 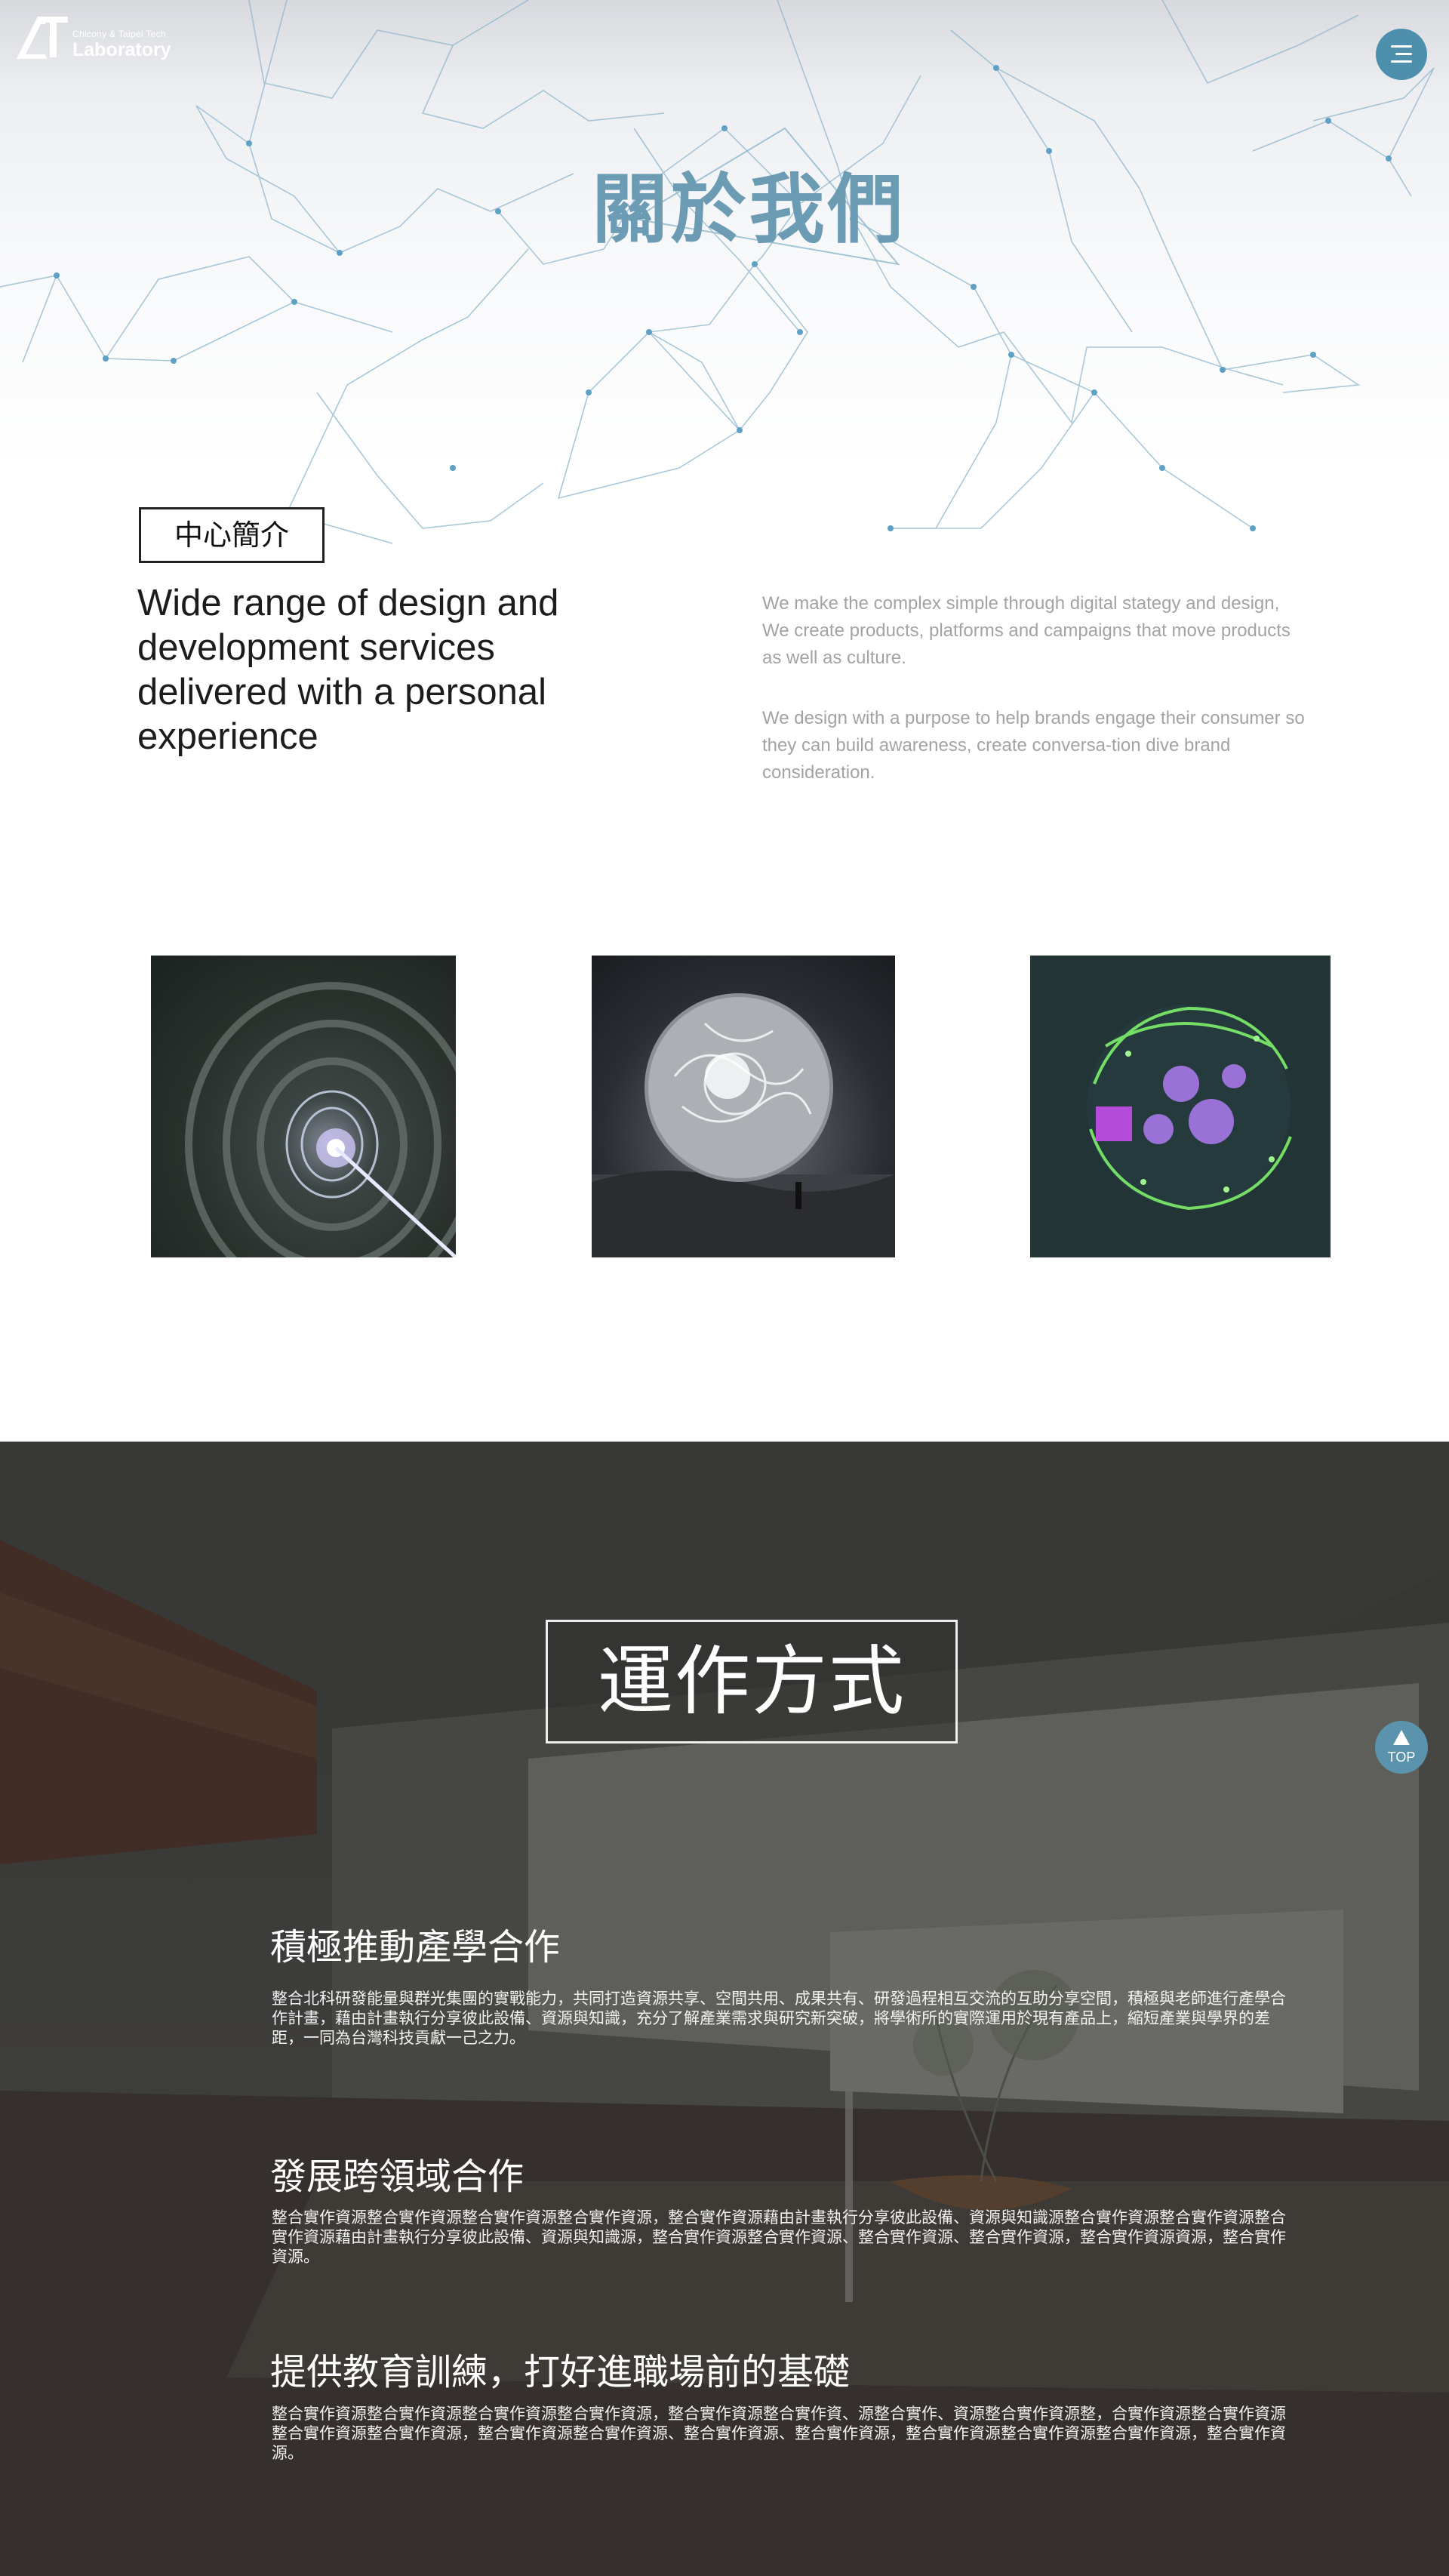 What do you see at coordinates (121, 49) in the screenshot?
I see `logo-title: Laboratory` at bounding box center [121, 49].